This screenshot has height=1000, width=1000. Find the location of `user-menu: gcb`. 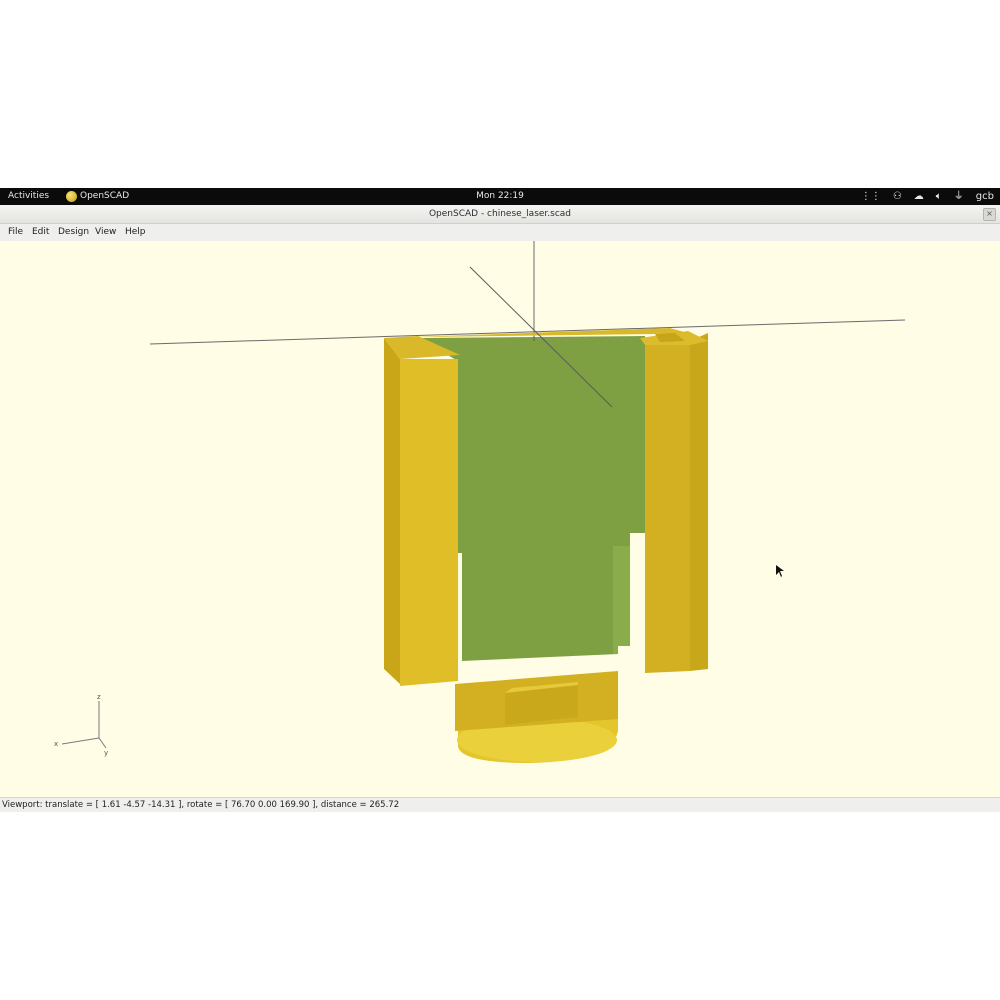

user-menu: gcb is located at coordinates (985, 196).